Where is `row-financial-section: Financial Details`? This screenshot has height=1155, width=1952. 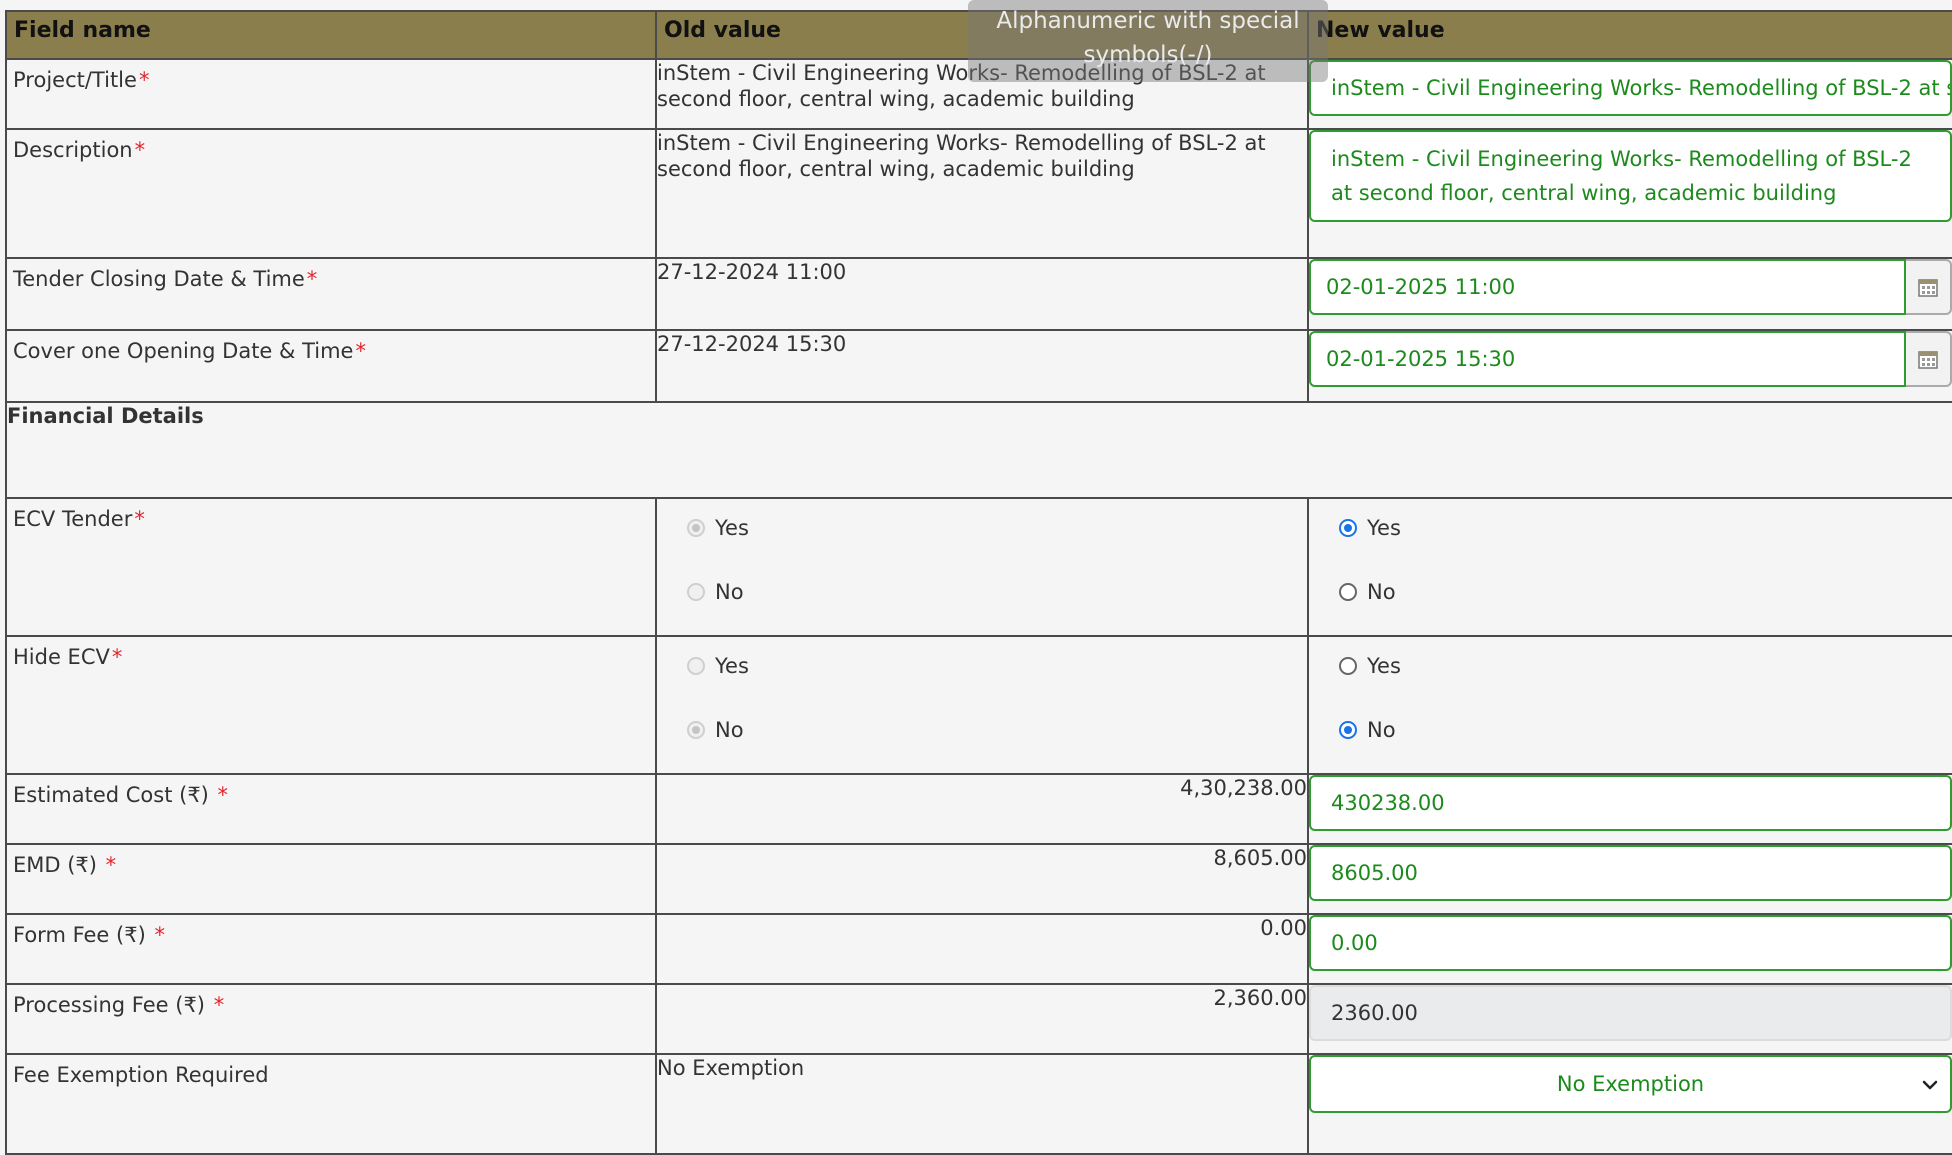 row-financial-section: Financial Details is located at coordinates (978, 450).